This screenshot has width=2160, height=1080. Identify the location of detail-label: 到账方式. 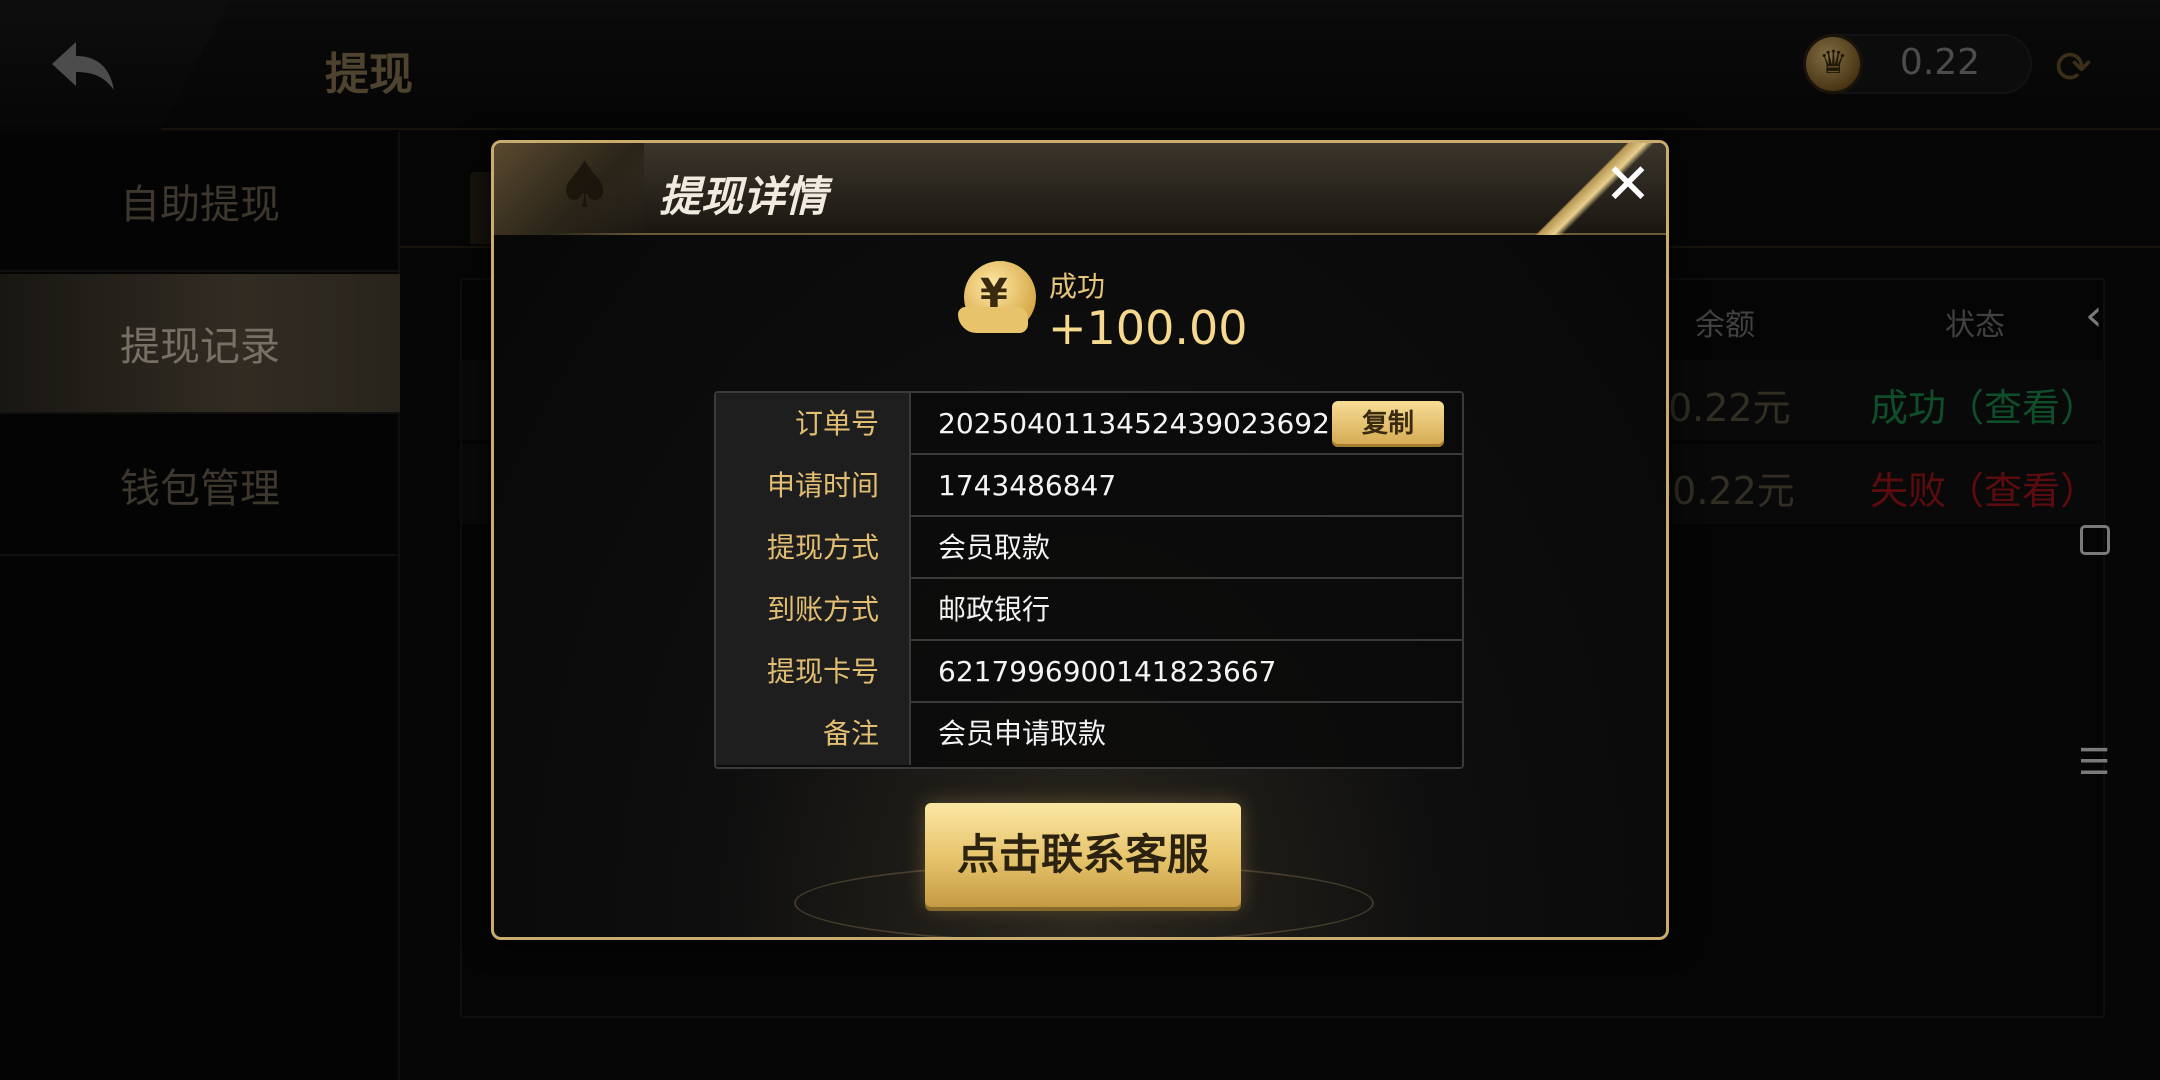
(813, 610).